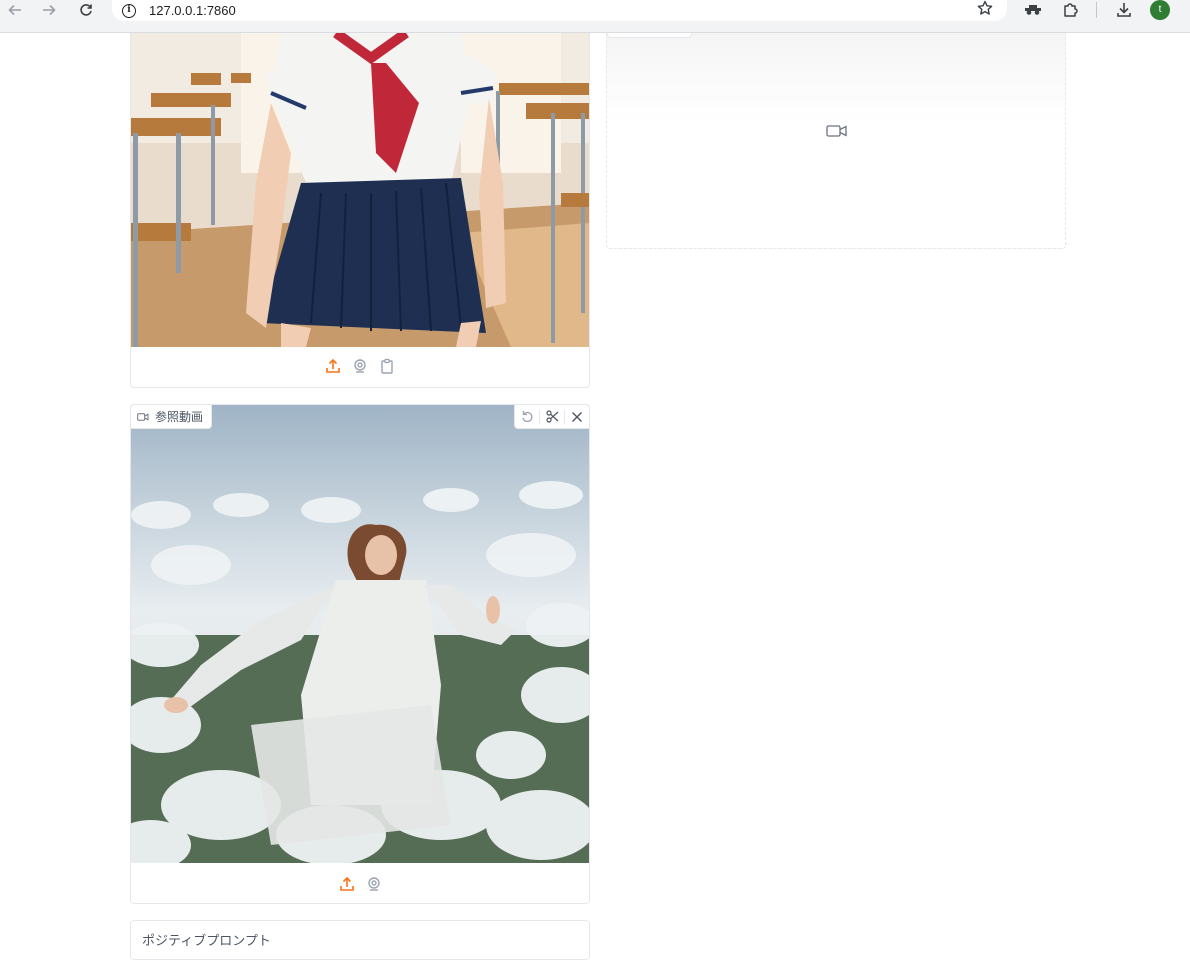 The width and height of the screenshot is (1190, 960). I want to click on bookmark-star-icon, so click(985, 10).